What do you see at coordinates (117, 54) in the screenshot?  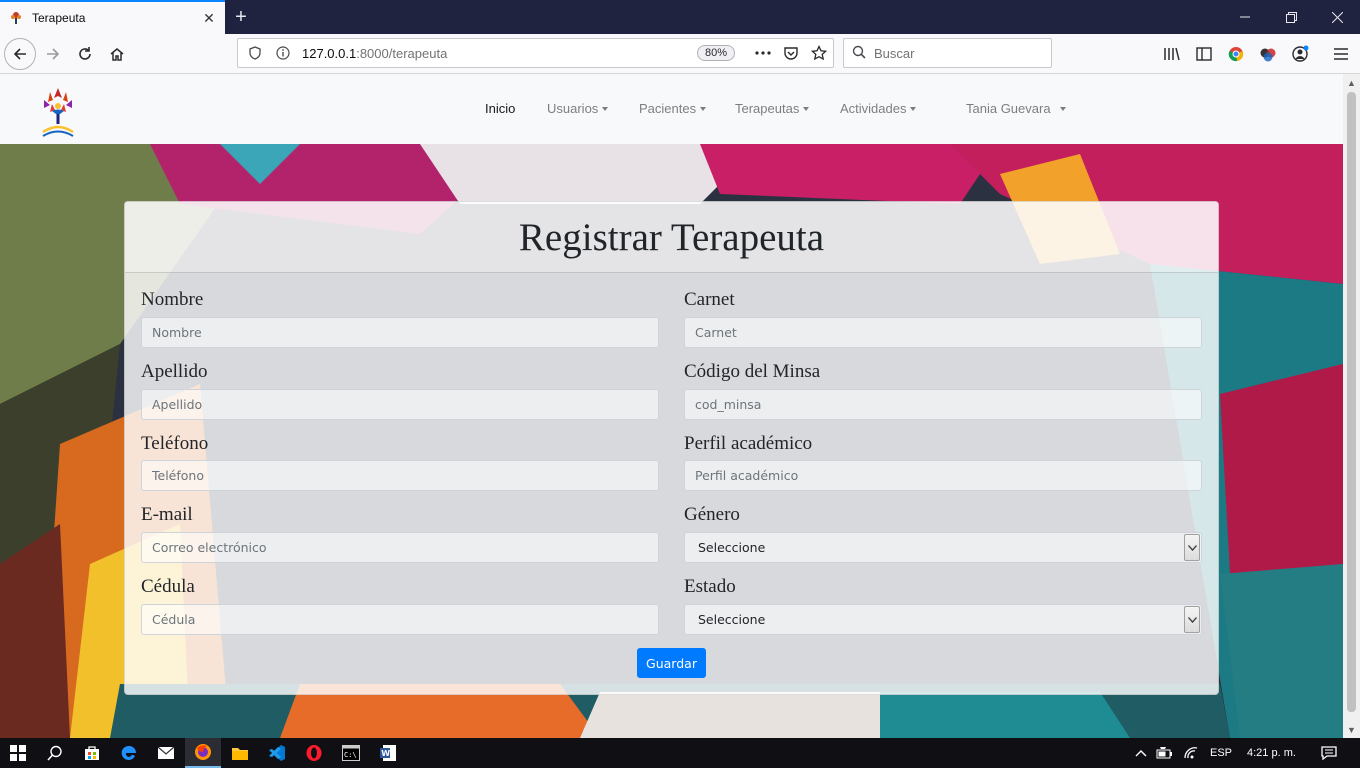 I see `home-icon` at bounding box center [117, 54].